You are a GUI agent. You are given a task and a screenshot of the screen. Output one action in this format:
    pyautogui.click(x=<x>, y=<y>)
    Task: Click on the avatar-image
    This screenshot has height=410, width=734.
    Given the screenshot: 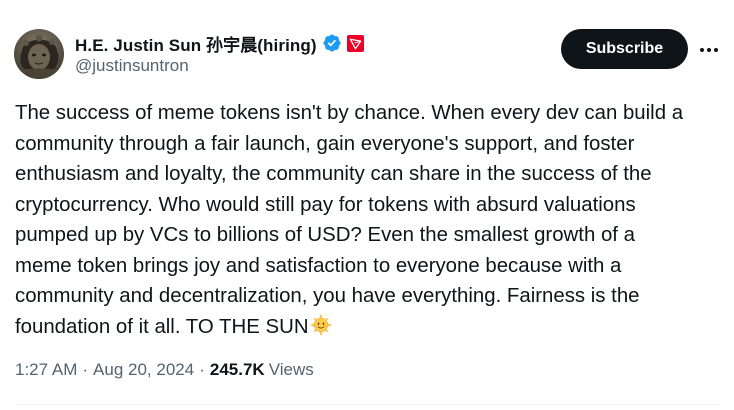 What is the action you would take?
    pyautogui.click(x=39, y=54)
    